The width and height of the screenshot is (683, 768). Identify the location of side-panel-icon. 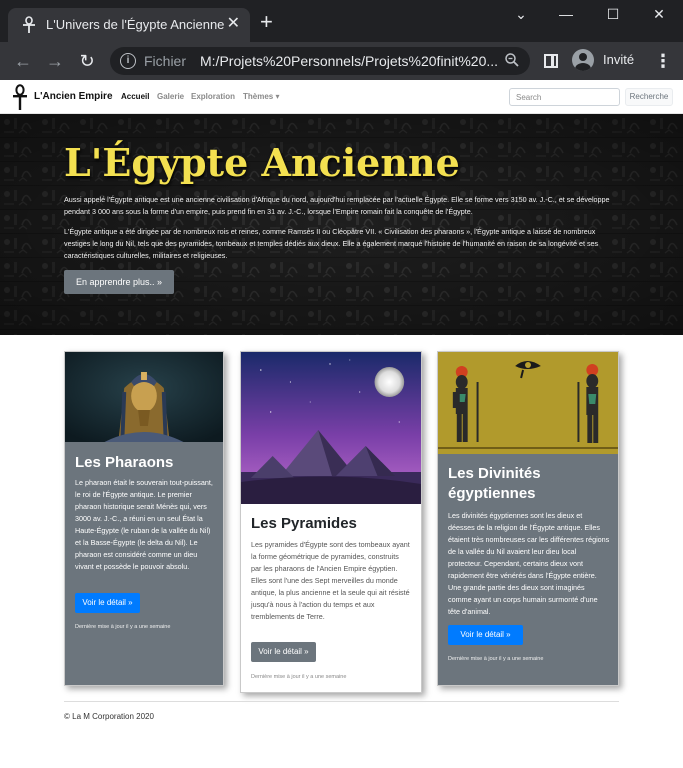
(551, 61).